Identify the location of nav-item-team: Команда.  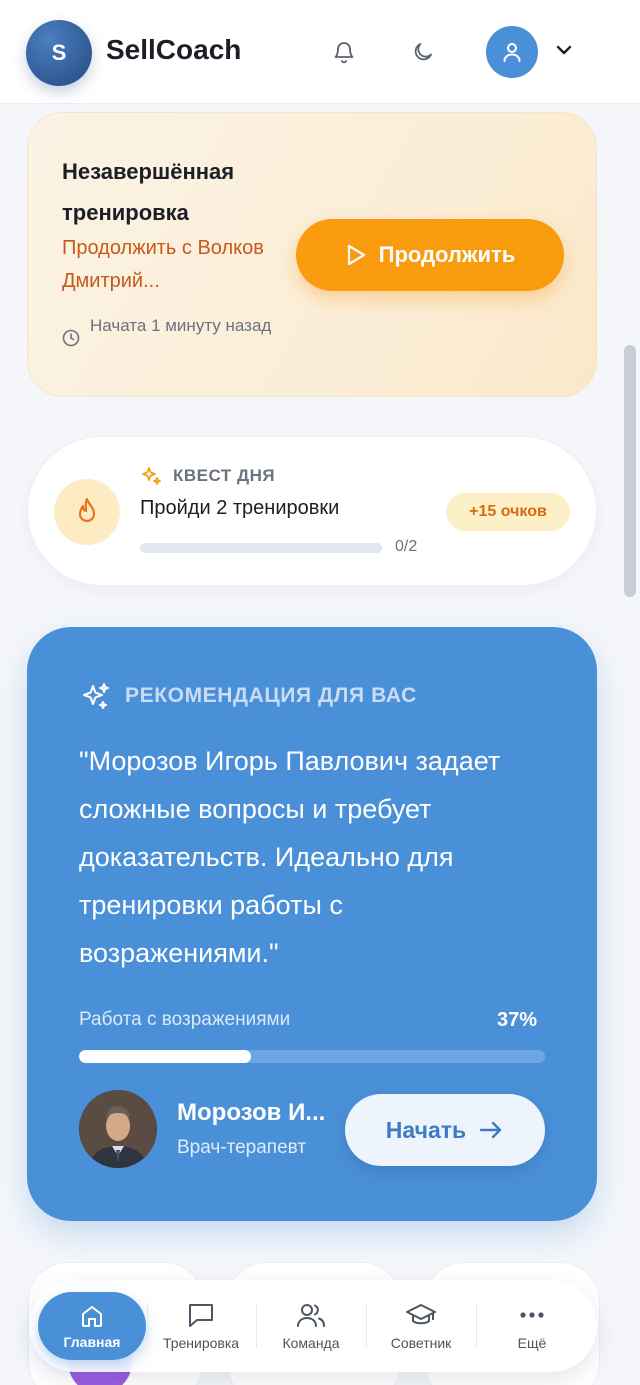
(311, 1326).